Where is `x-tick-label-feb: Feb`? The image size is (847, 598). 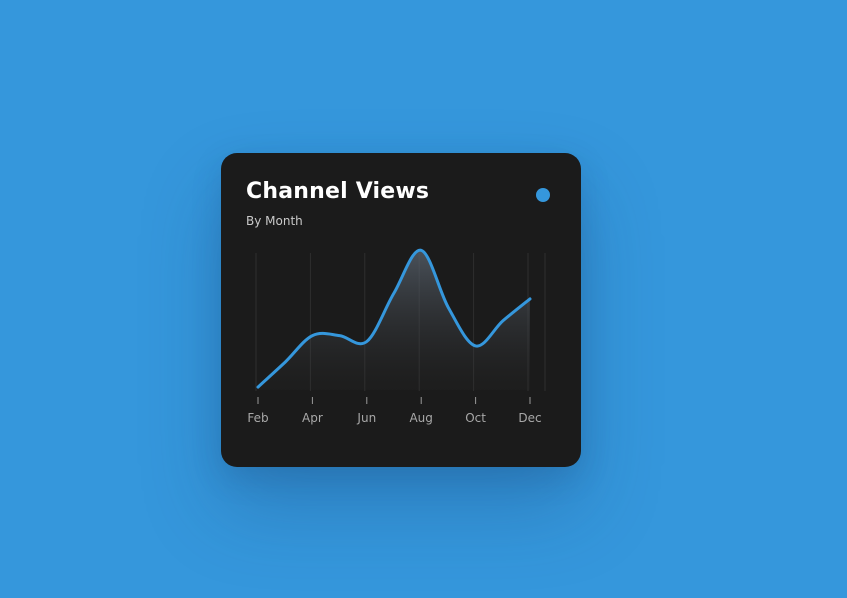 x-tick-label-feb: Feb is located at coordinates (257, 418).